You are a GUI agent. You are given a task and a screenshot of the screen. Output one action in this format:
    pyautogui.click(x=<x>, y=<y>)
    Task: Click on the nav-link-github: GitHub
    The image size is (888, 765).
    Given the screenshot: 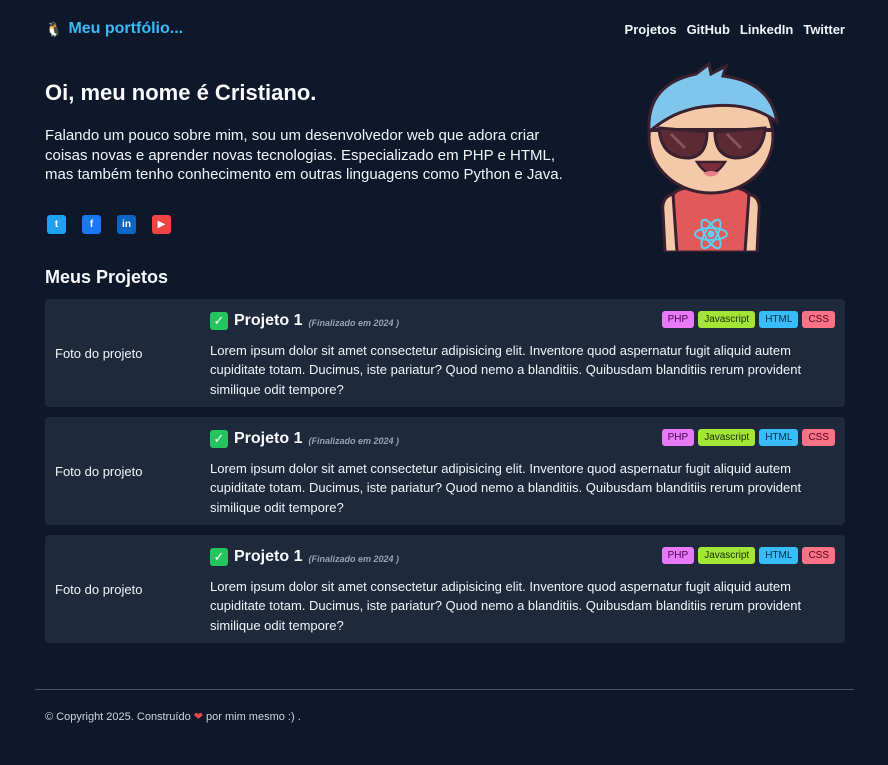 What is the action you would take?
    pyautogui.click(x=708, y=29)
    